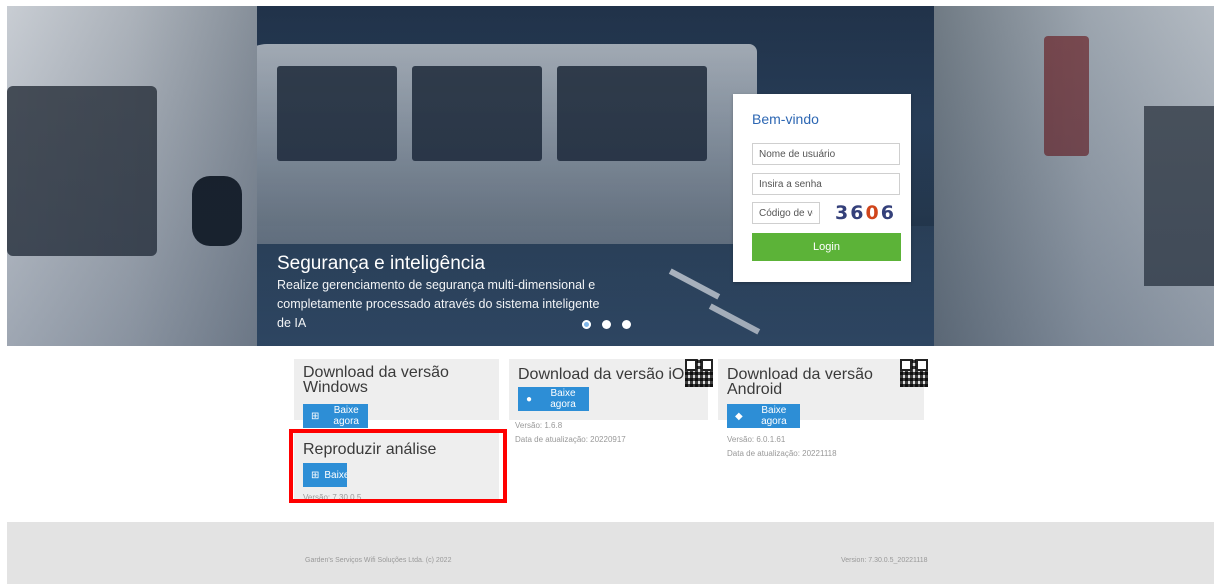 The image size is (1221, 585). What do you see at coordinates (800, 382) in the screenshot?
I see `android-download-title: Download da versão Android` at bounding box center [800, 382].